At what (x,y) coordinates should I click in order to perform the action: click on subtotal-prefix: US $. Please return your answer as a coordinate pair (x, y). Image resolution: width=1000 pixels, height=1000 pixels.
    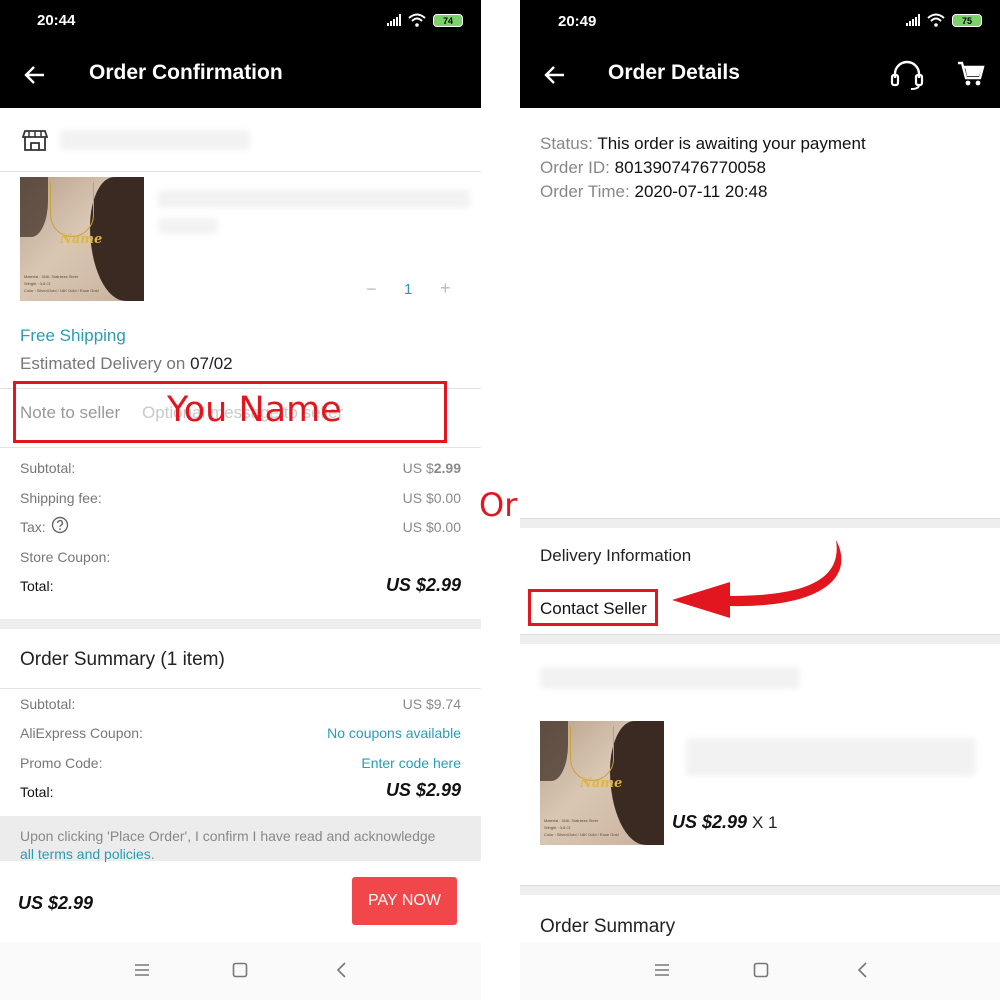
    Looking at the image, I should click on (418, 468).